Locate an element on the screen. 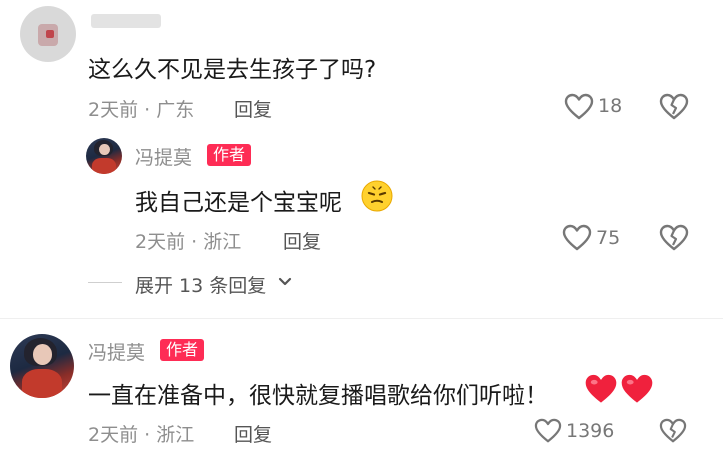  comment-time-location: 2天前 · 浙江 is located at coordinates (141, 435).